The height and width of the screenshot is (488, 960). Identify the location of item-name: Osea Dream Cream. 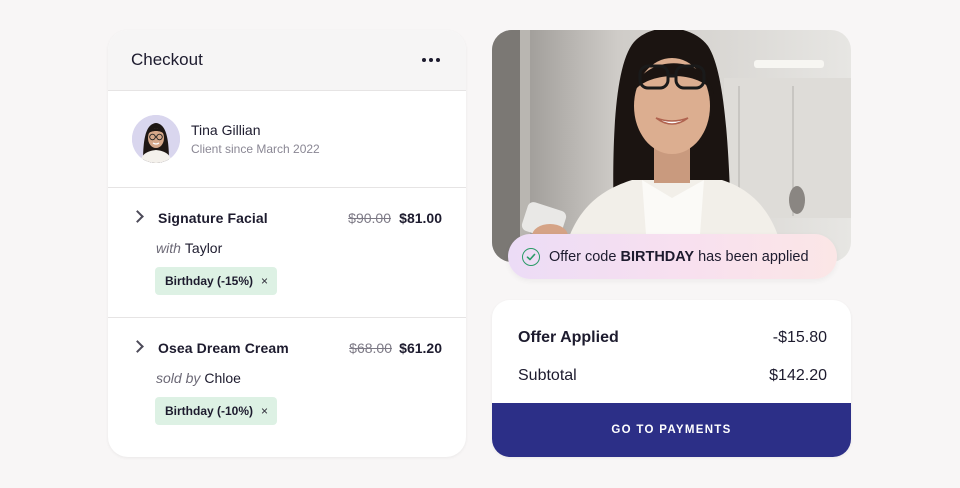
(223, 348).